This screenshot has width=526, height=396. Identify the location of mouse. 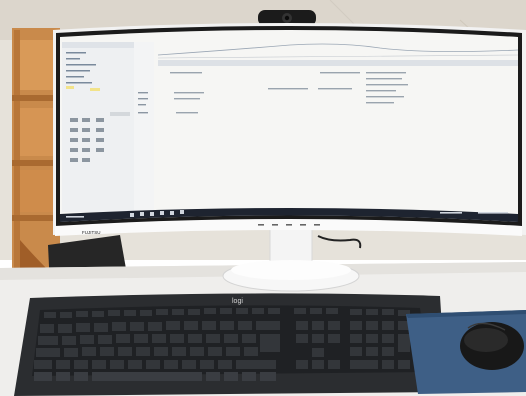
(492, 346).